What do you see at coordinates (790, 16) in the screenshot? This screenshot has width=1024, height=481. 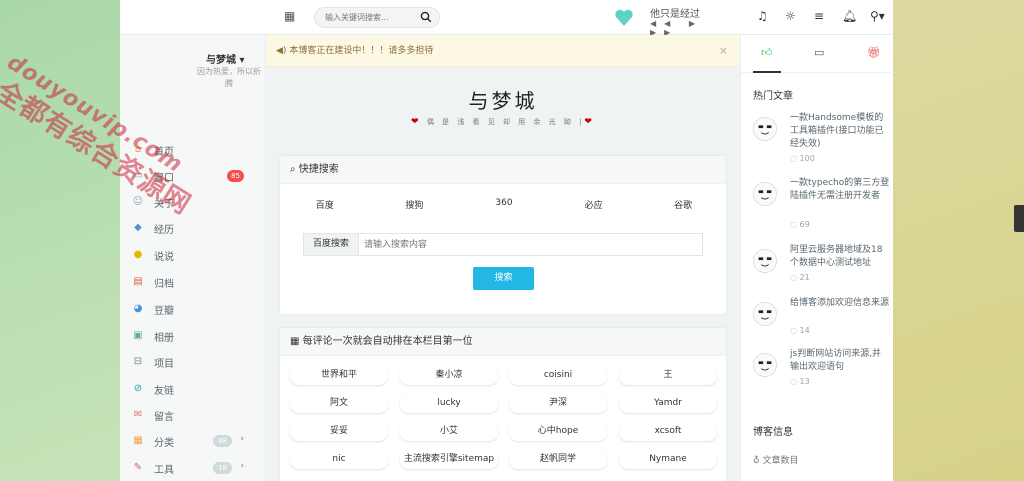 I see `sun-icon: ☼` at bounding box center [790, 16].